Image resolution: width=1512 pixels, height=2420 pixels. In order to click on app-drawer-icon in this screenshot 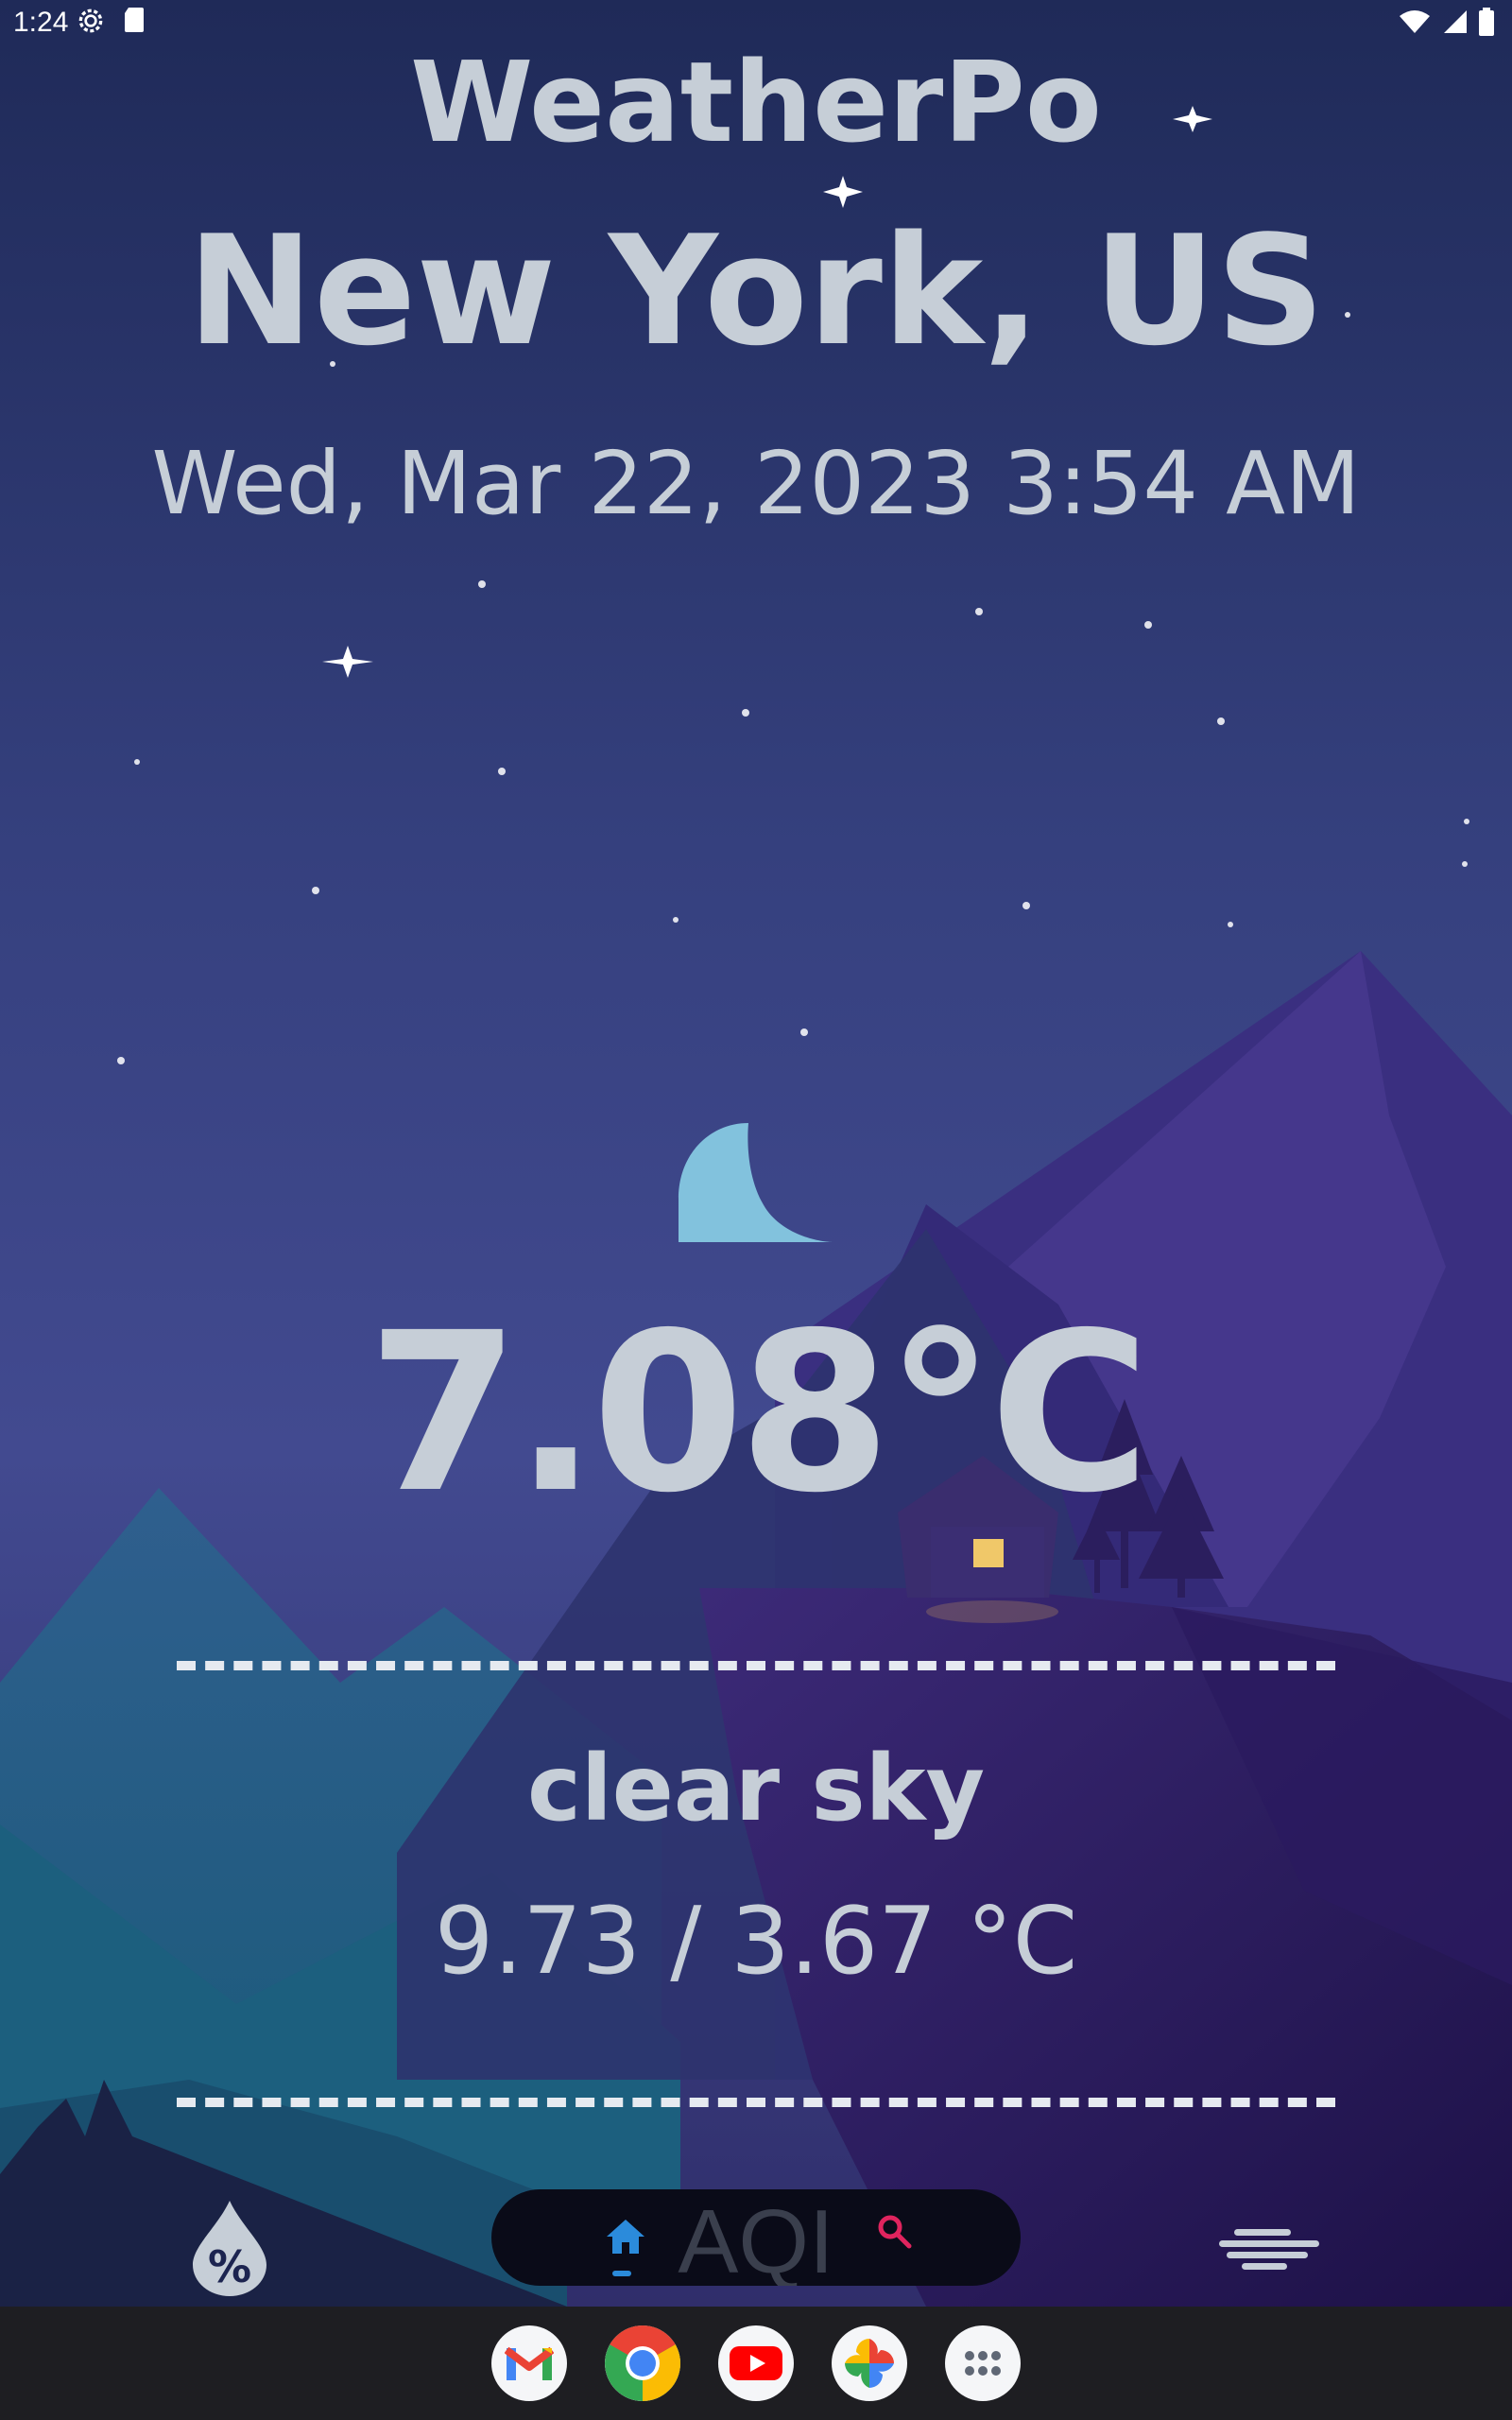, I will do `click(983, 2363)`.